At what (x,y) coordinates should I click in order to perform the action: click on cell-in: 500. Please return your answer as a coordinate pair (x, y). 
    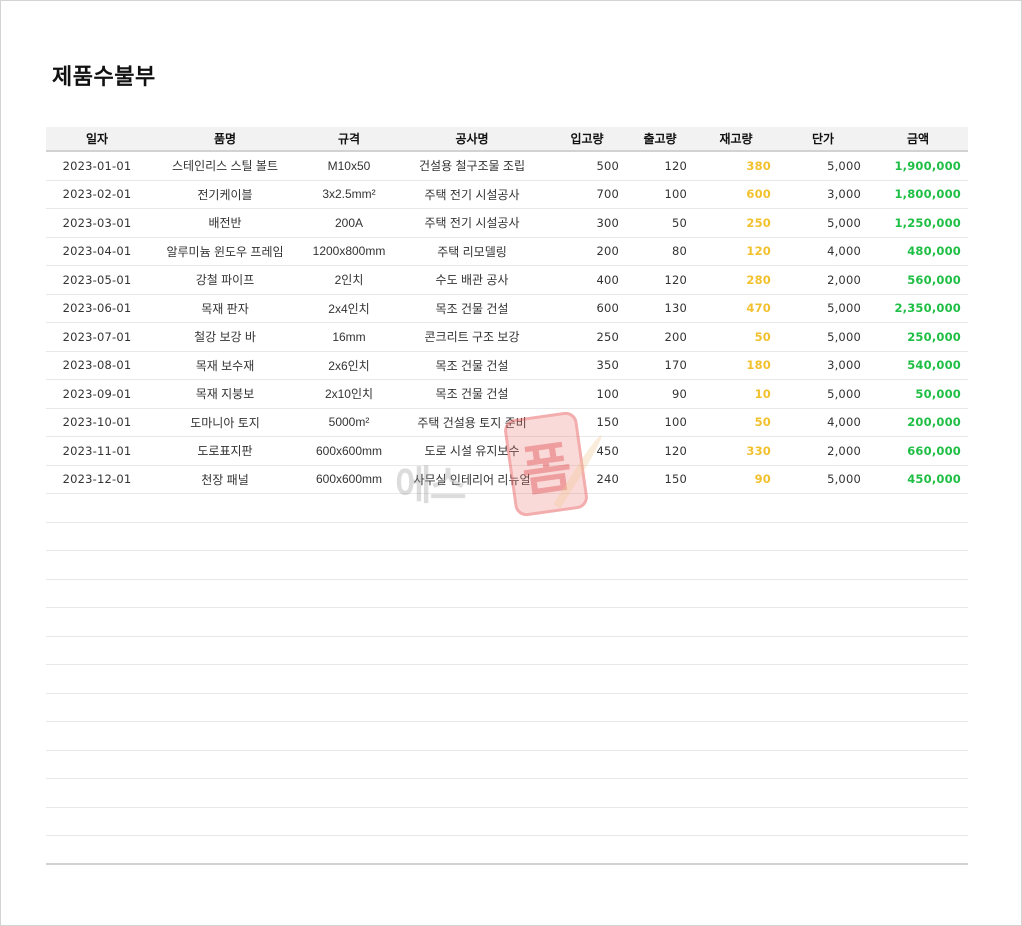
    Looking at the image, I should click on (607, 165).